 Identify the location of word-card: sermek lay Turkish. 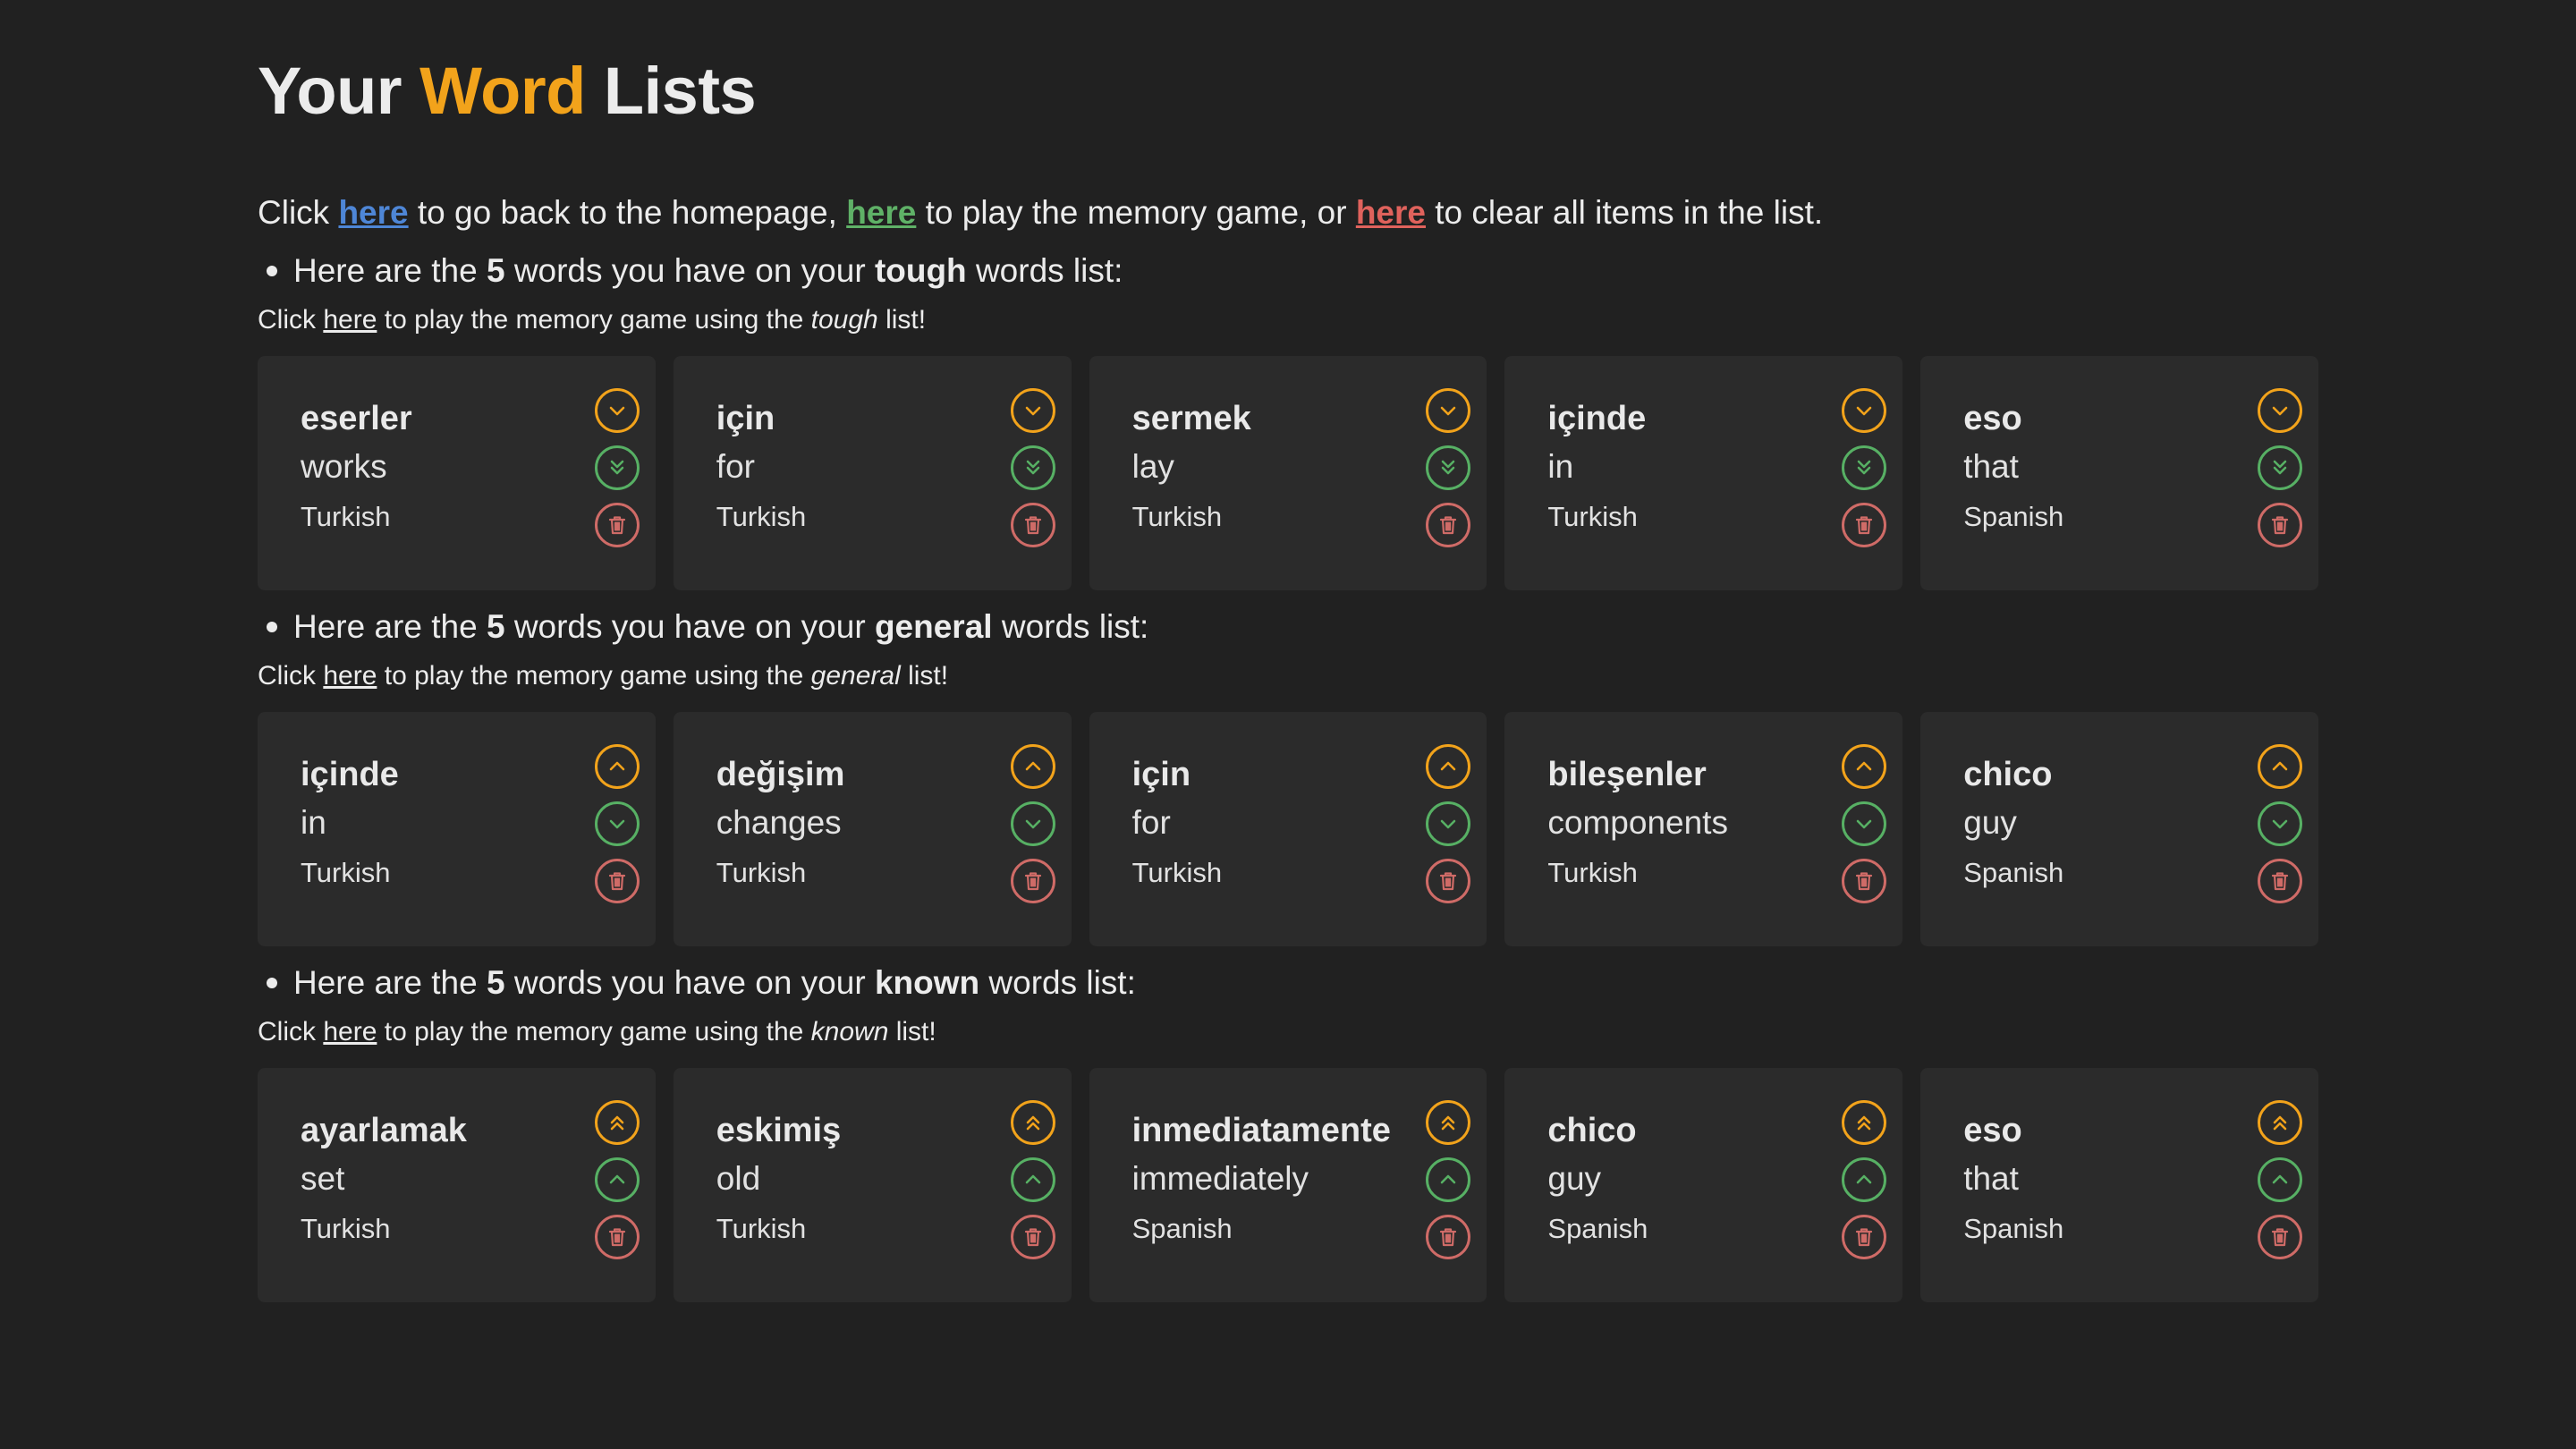
(1288, 473).